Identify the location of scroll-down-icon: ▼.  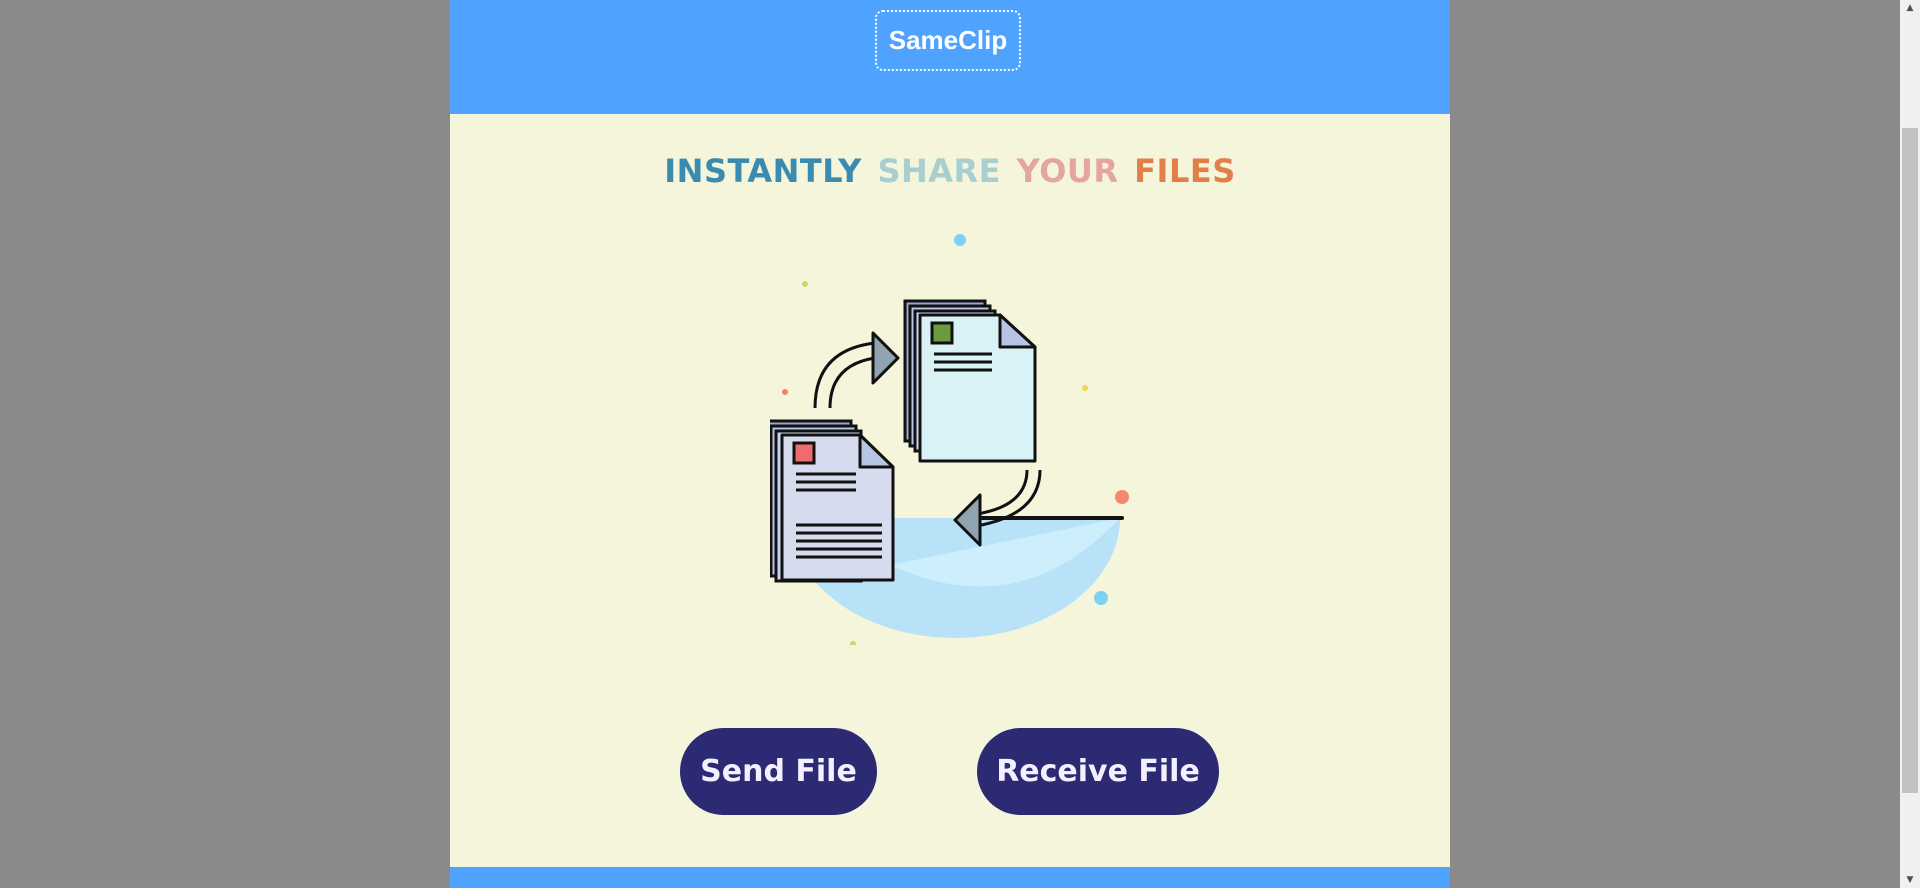
(1910, 880).